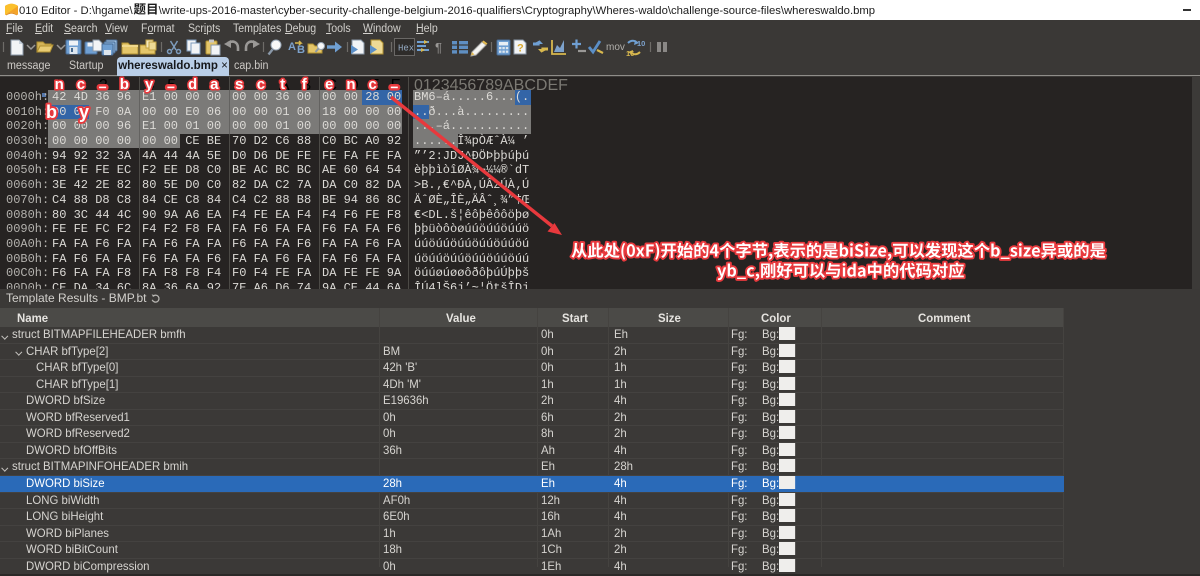 The width and height of the screenshot is (1200, 576). I want to click on svg-text: 16, so click(630, 53).